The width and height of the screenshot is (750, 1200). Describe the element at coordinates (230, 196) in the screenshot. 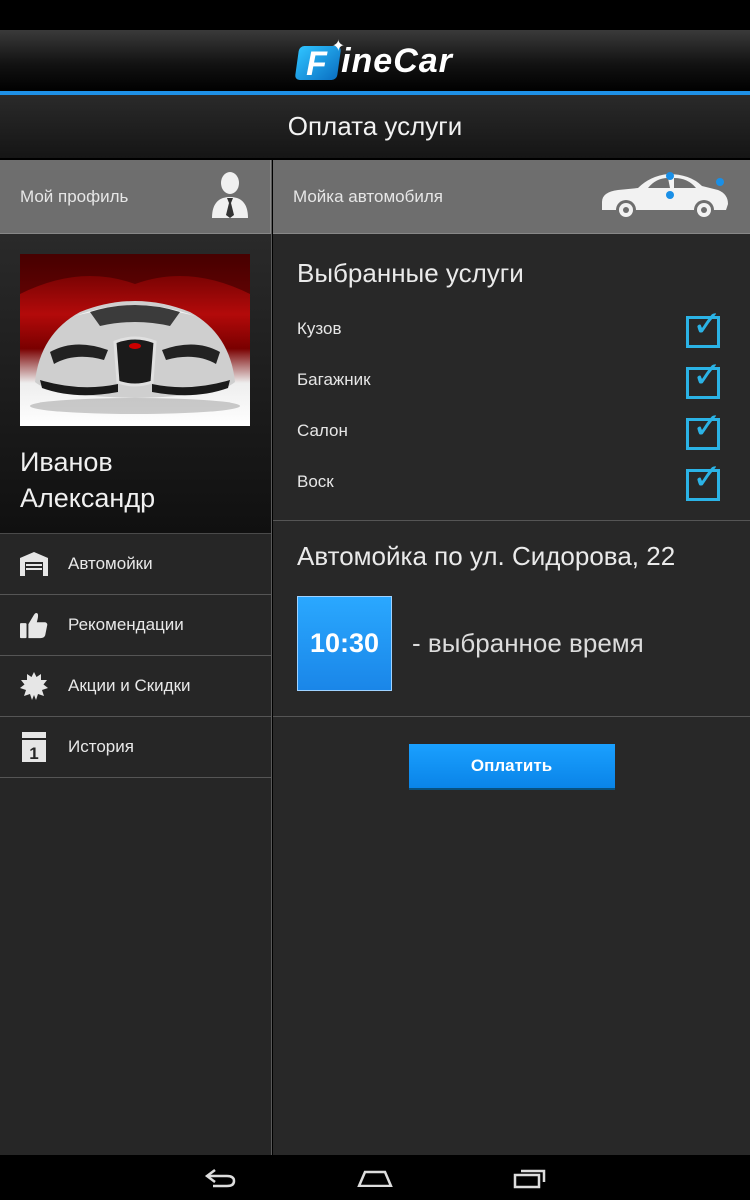

I see `user-silhouette-icon` at that location.